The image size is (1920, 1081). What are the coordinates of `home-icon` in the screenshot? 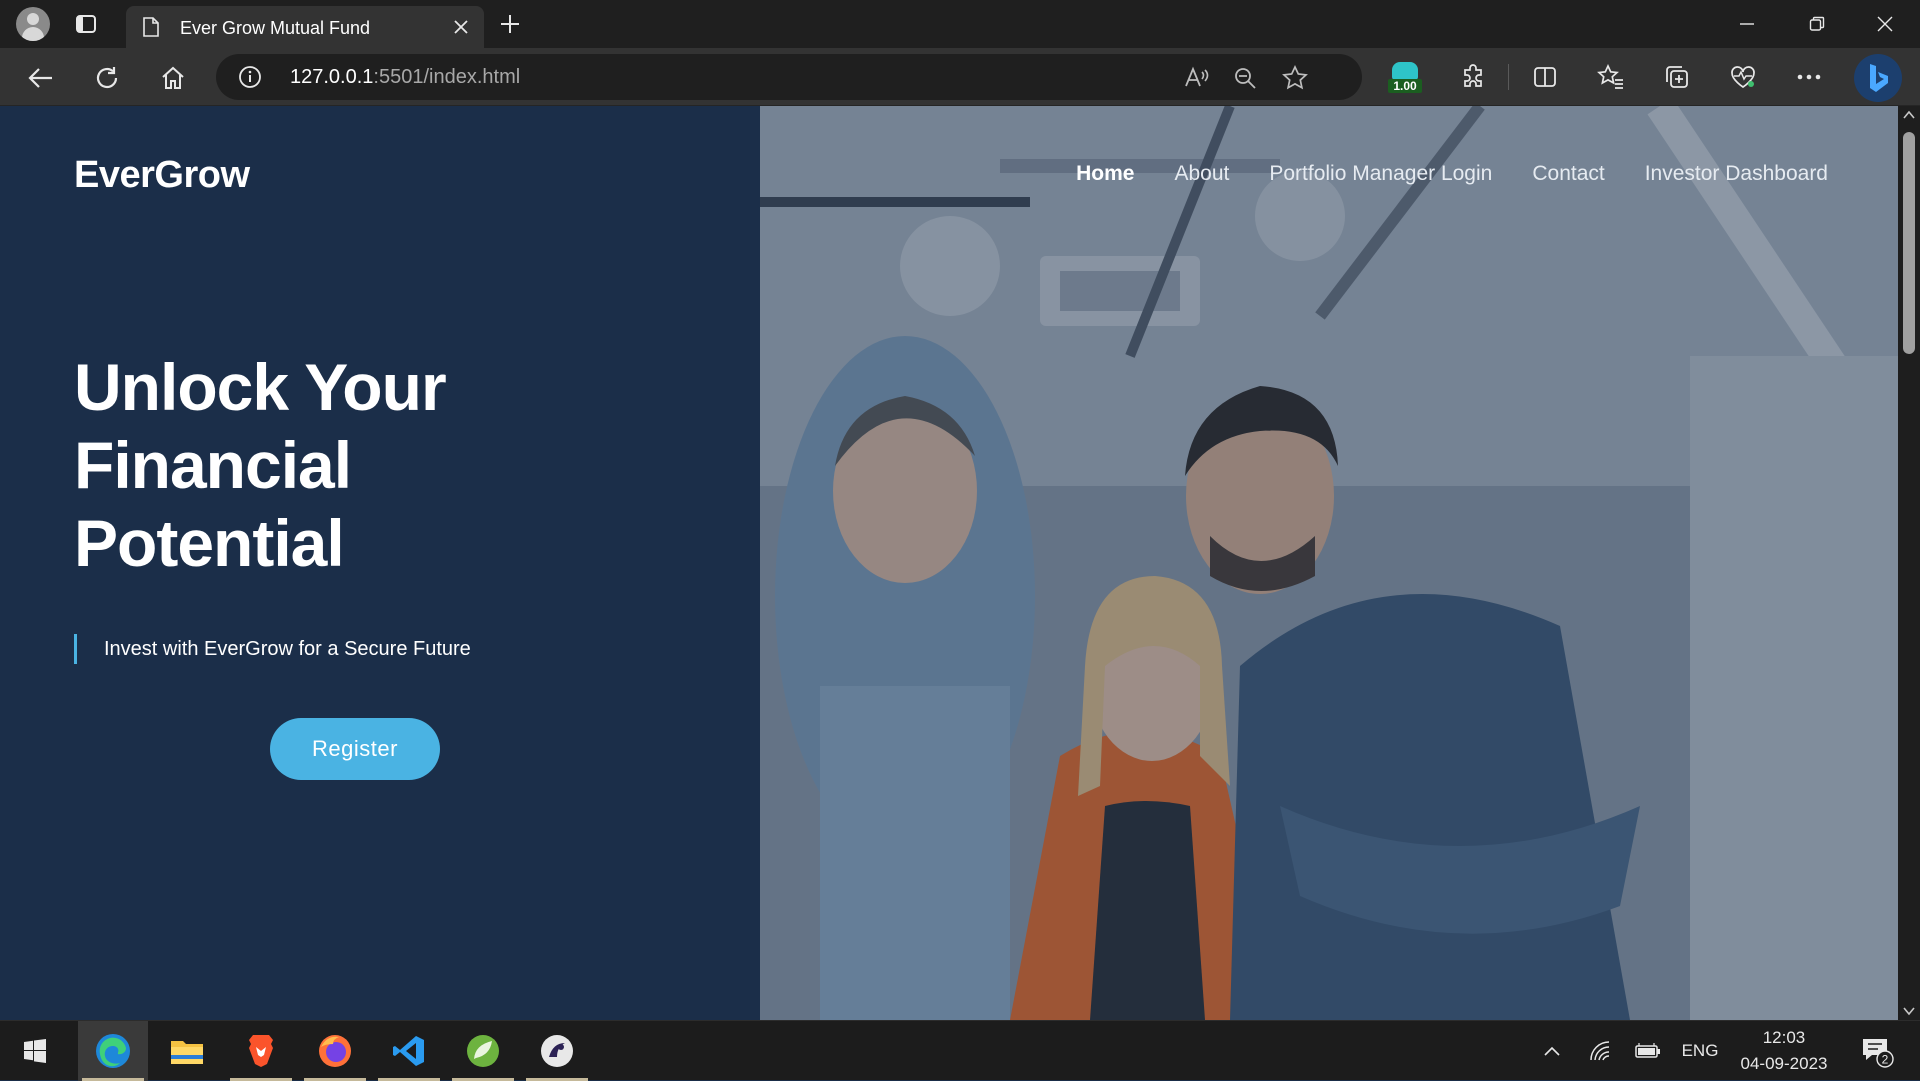 It's located at (173, 78).